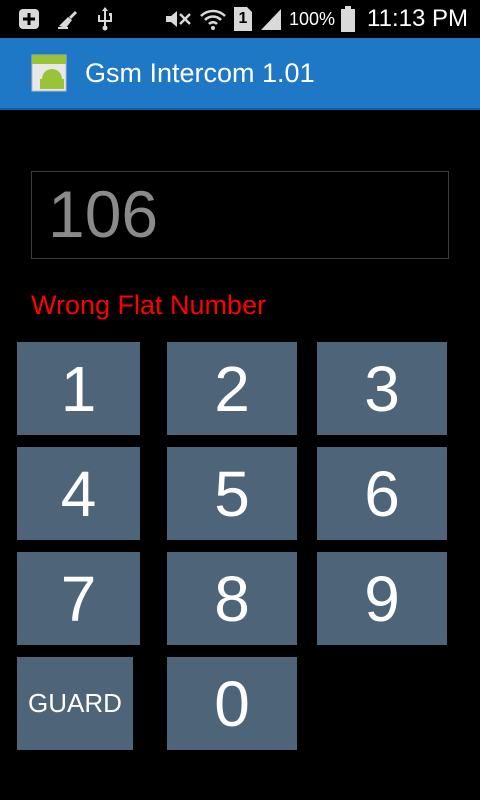  What do you see at coordinates (232, 703) in the screenshot?
I see `key-0-button: 0` at bounding box center [232, 703].